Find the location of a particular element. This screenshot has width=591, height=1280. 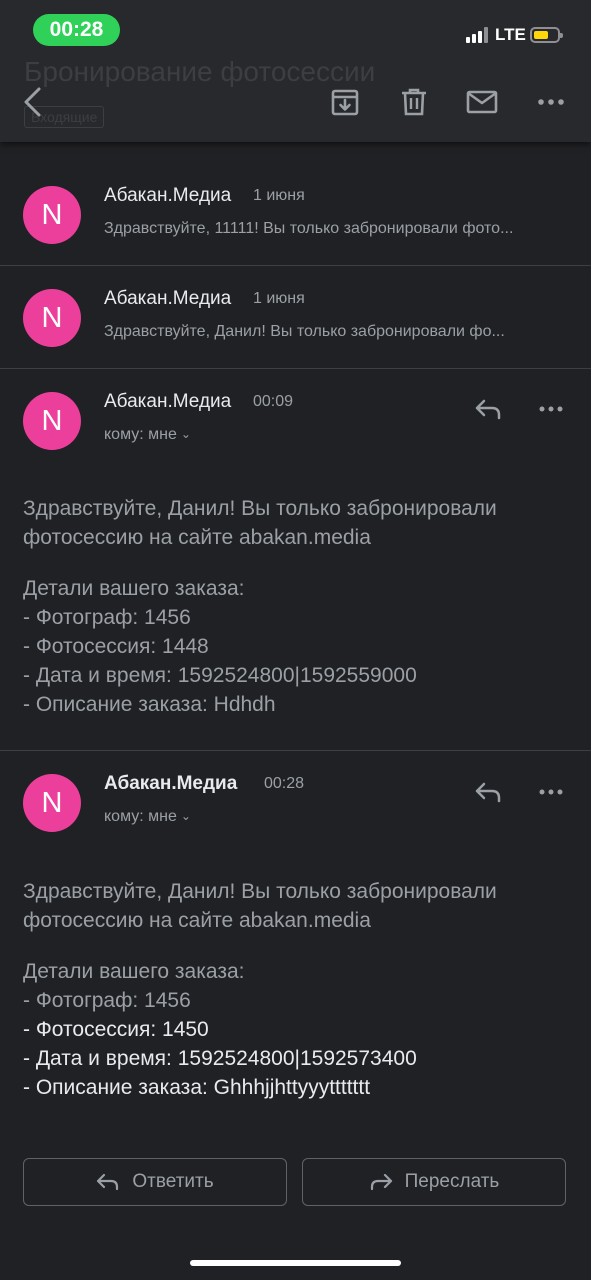

back-icon is located at coordinates (32, 102).